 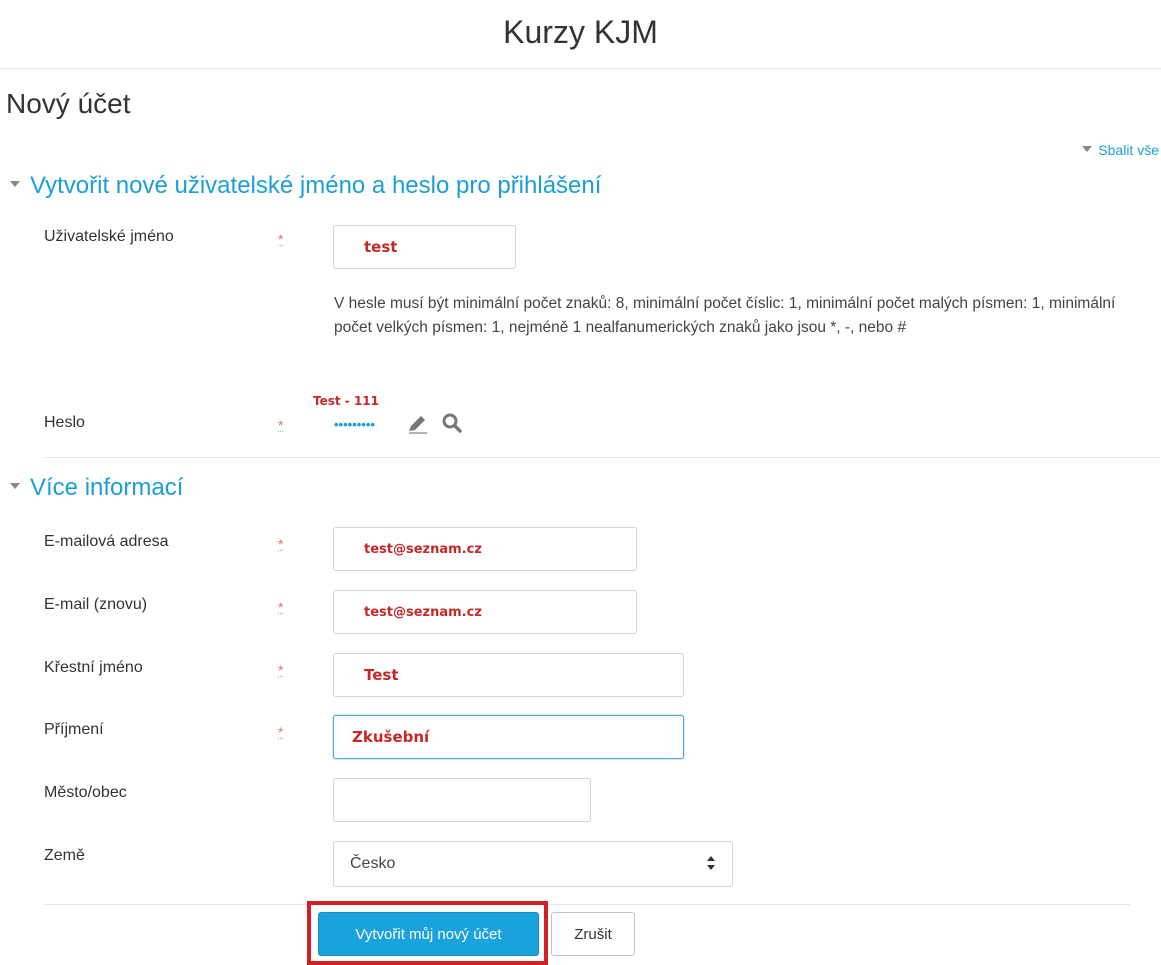 I want to click on email-label: E-mailová adresa, so click(x=106, y=541).